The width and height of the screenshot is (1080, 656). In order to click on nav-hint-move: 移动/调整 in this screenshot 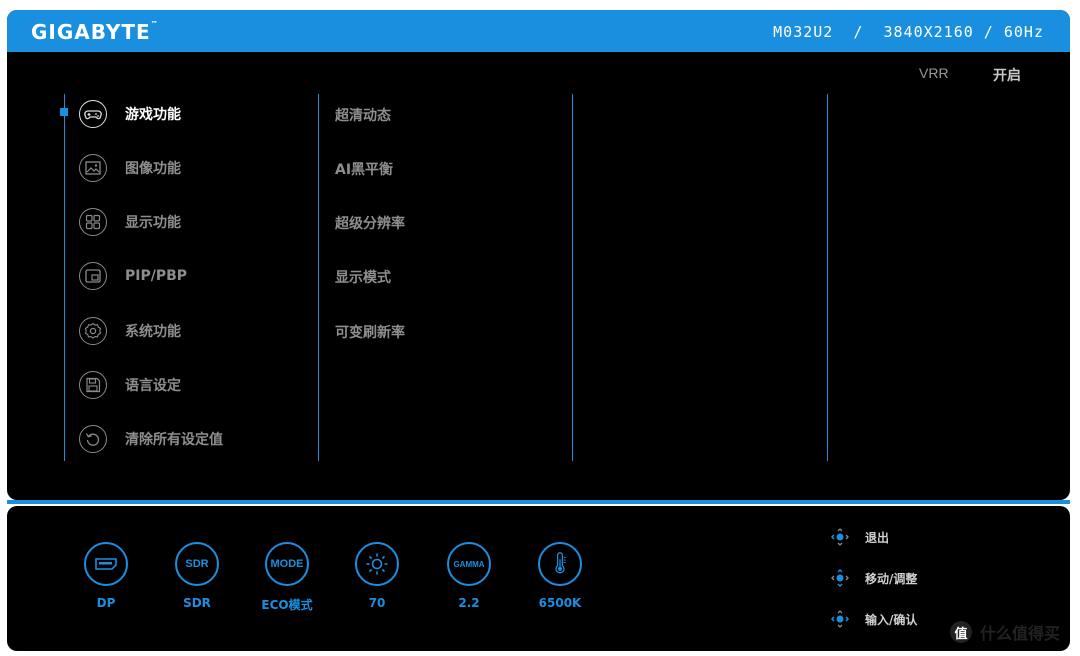, I will do `click(873, 578)`.